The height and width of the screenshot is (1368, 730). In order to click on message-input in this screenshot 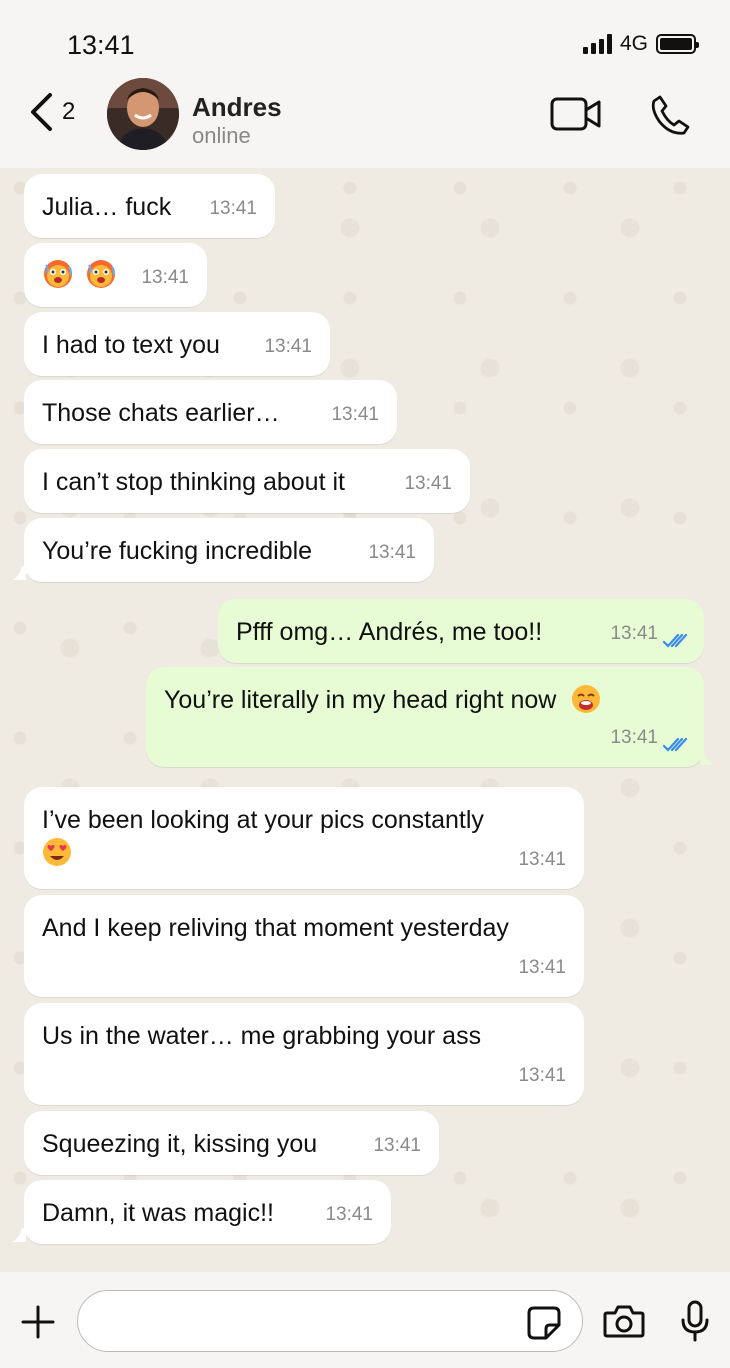, I will do `click(330, 1321)`.